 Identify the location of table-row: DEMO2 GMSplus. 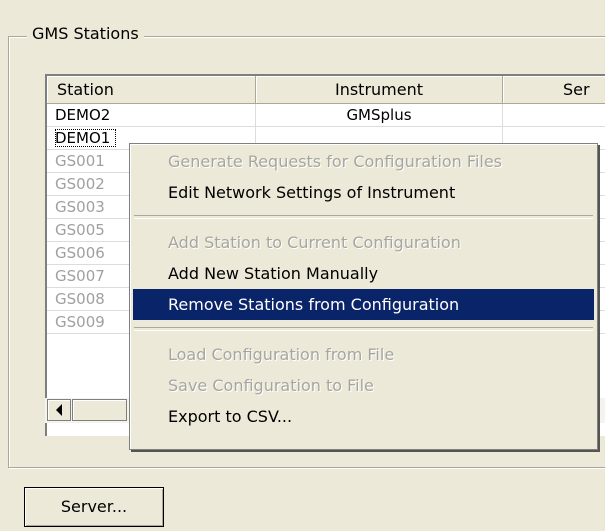
(326, 115).